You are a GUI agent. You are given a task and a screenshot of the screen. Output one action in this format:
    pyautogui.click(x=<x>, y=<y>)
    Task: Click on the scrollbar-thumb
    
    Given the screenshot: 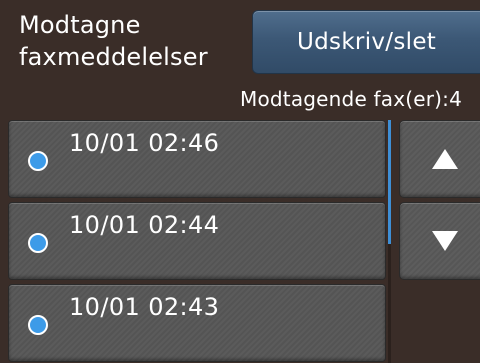 What is the action you would take?
    pyautogui.click(x=389, y=182)
    